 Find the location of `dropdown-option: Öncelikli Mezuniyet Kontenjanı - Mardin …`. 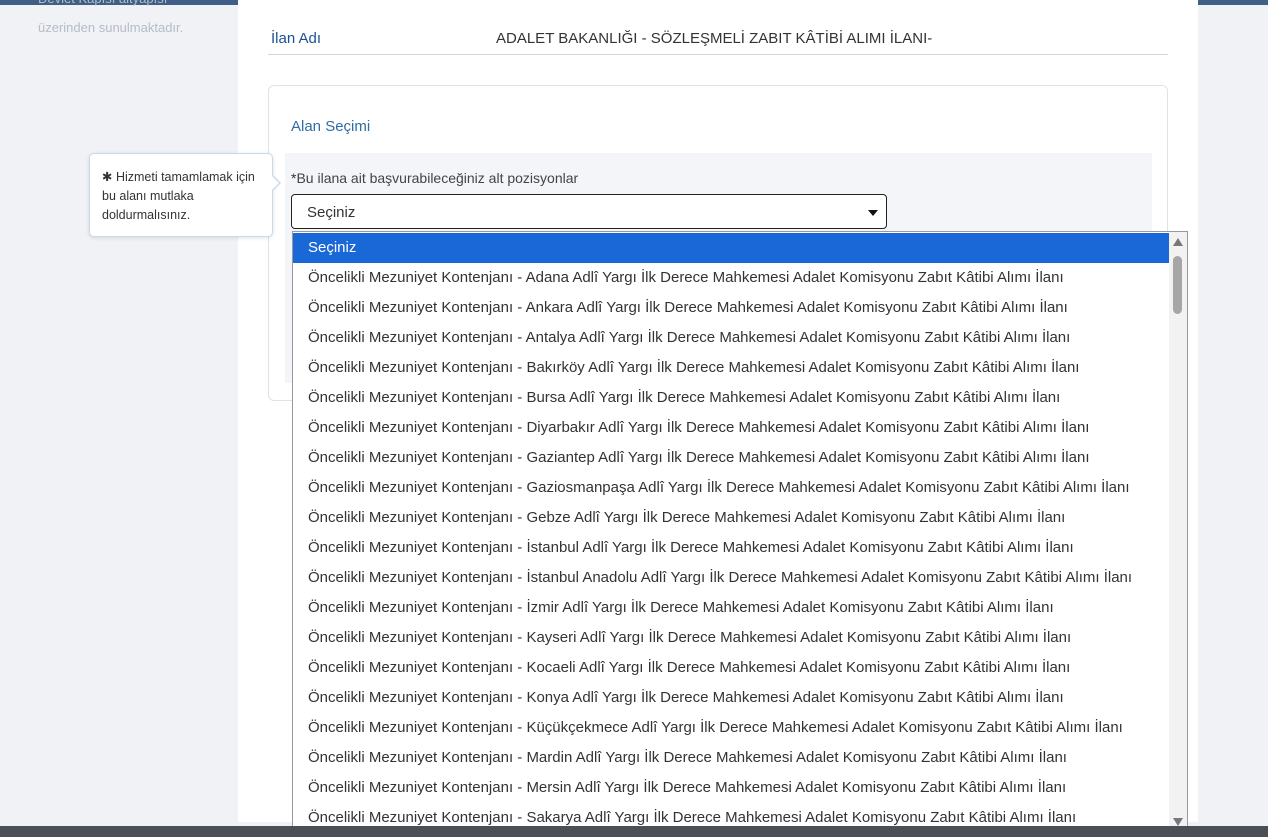

dropdown-option: Öncelikli Mezuniyet Kontenjanı - Mardin … is located at coordinates (731, 758).